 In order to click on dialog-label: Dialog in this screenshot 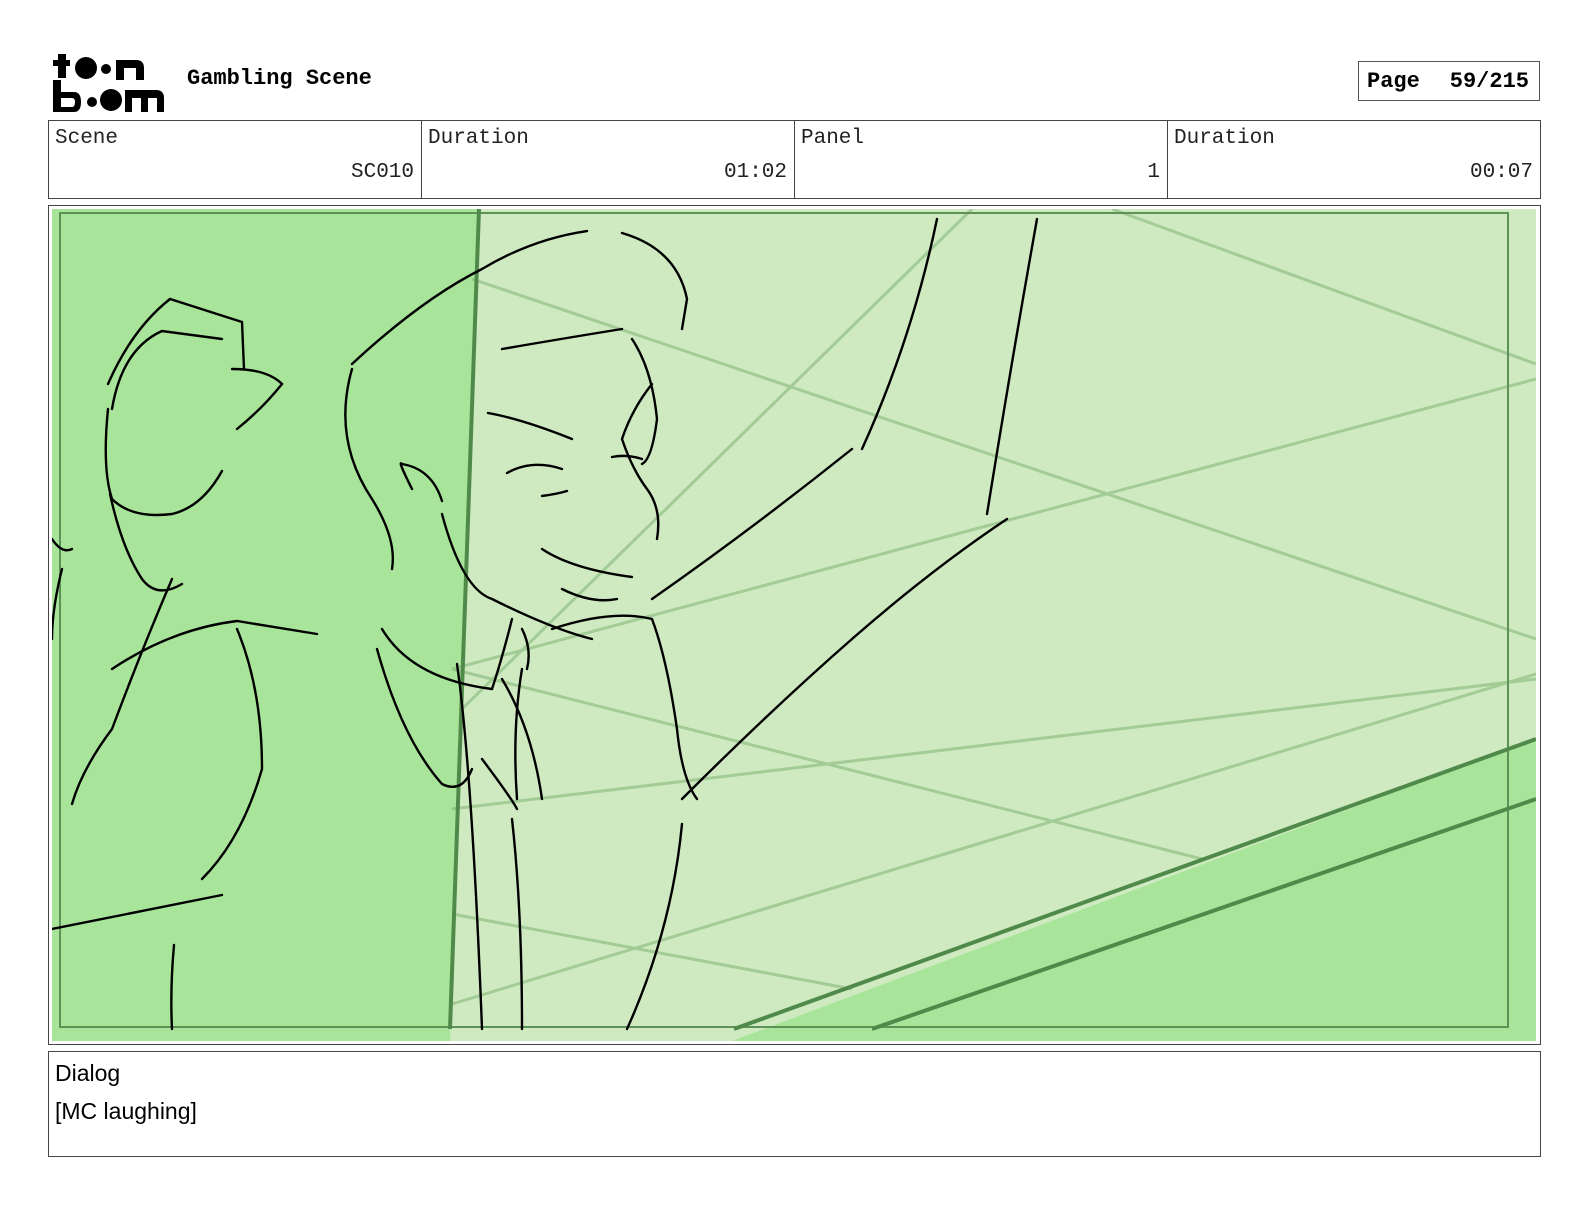, I will do `click(88, 1073)`.